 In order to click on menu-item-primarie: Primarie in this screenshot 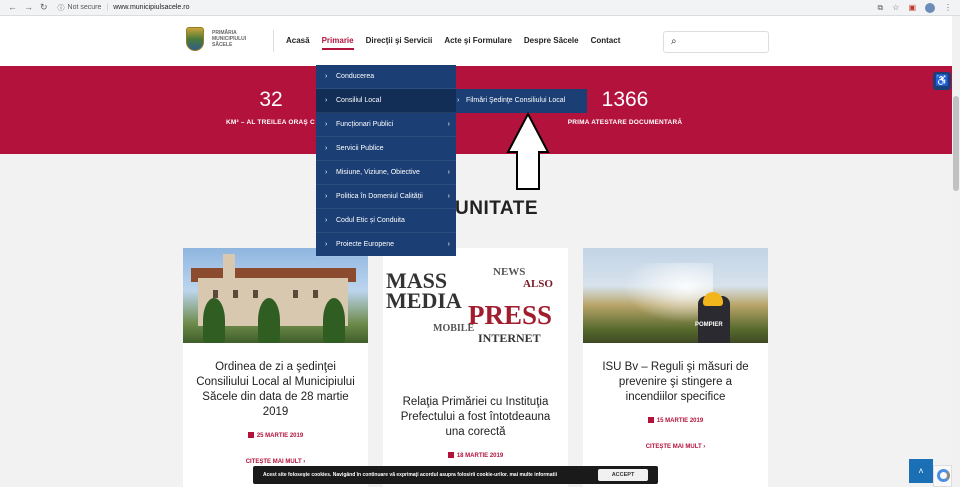, I will do `click(337, 43)`.